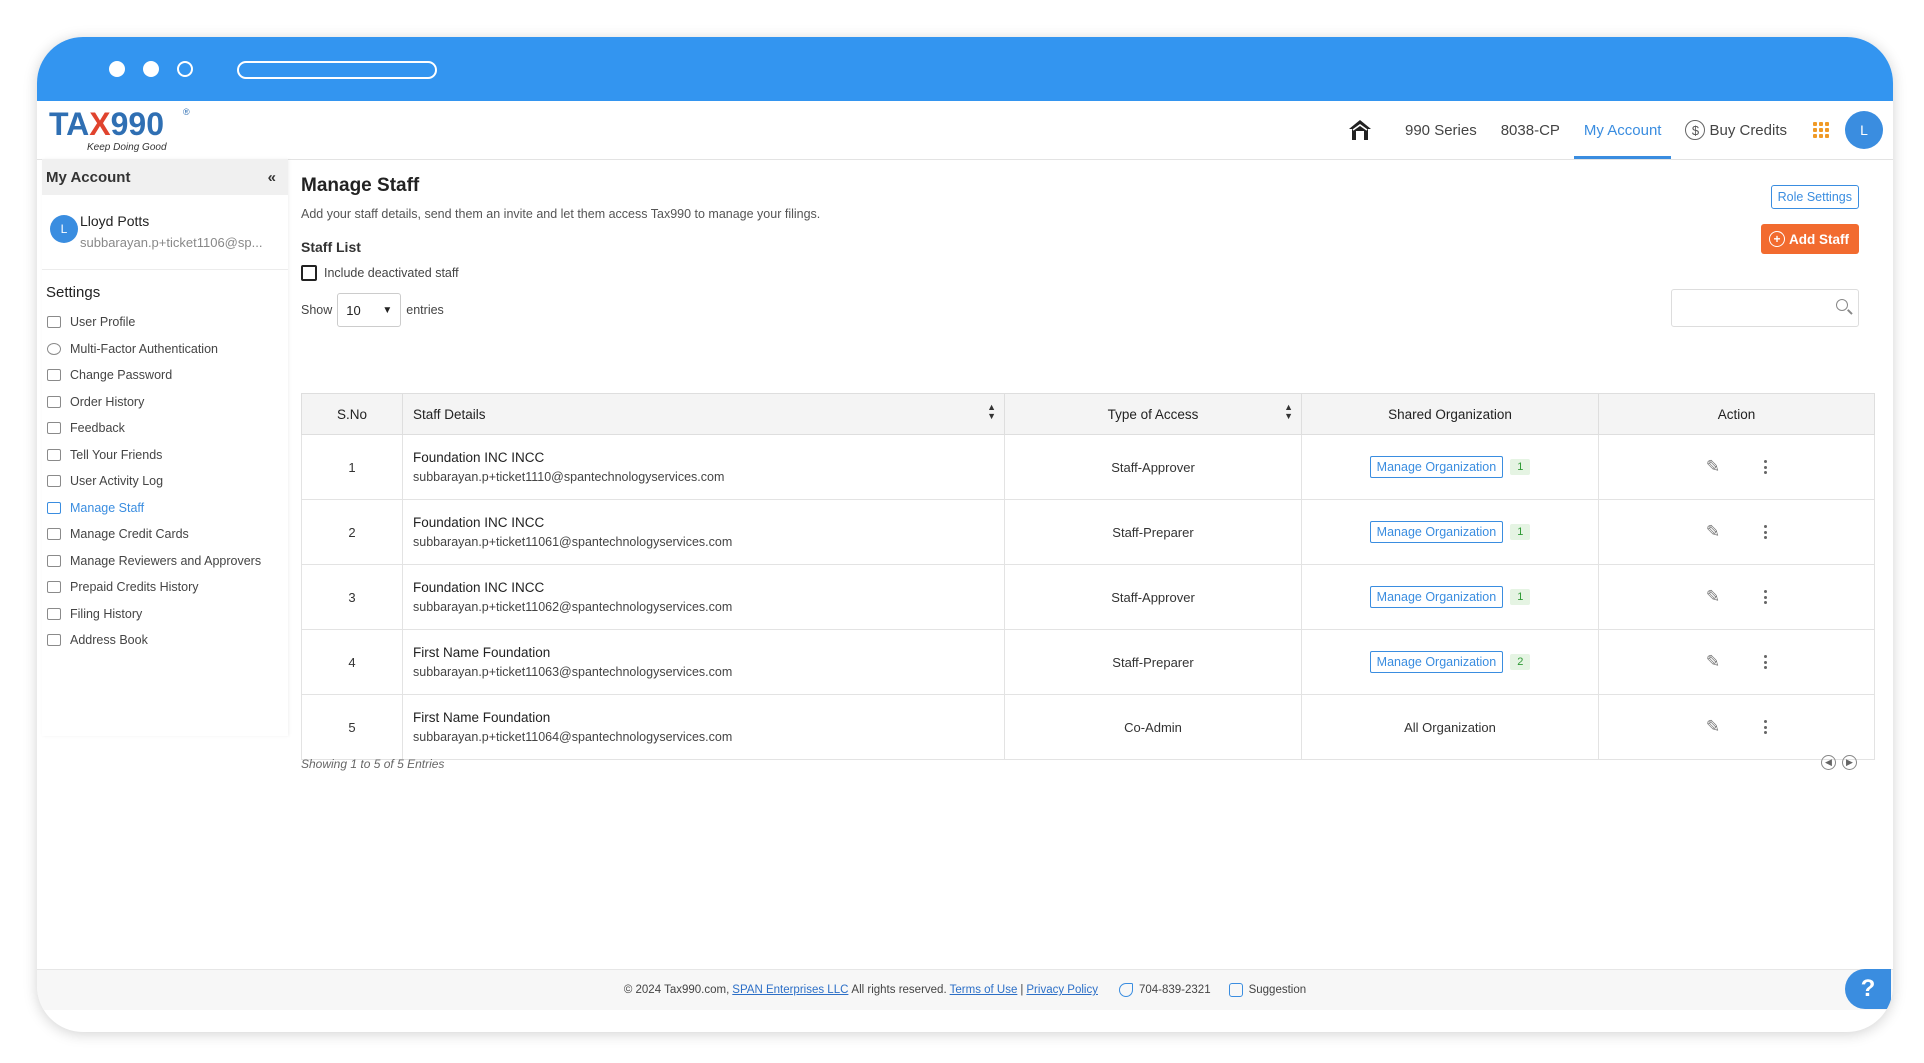 The width and height of the screenshot is (1924, 1063). What do you see at coordinates (165, 375) in the screenshot?
I see `sidebar-item-change-password: Change Password` at bounding box center [165, 375].